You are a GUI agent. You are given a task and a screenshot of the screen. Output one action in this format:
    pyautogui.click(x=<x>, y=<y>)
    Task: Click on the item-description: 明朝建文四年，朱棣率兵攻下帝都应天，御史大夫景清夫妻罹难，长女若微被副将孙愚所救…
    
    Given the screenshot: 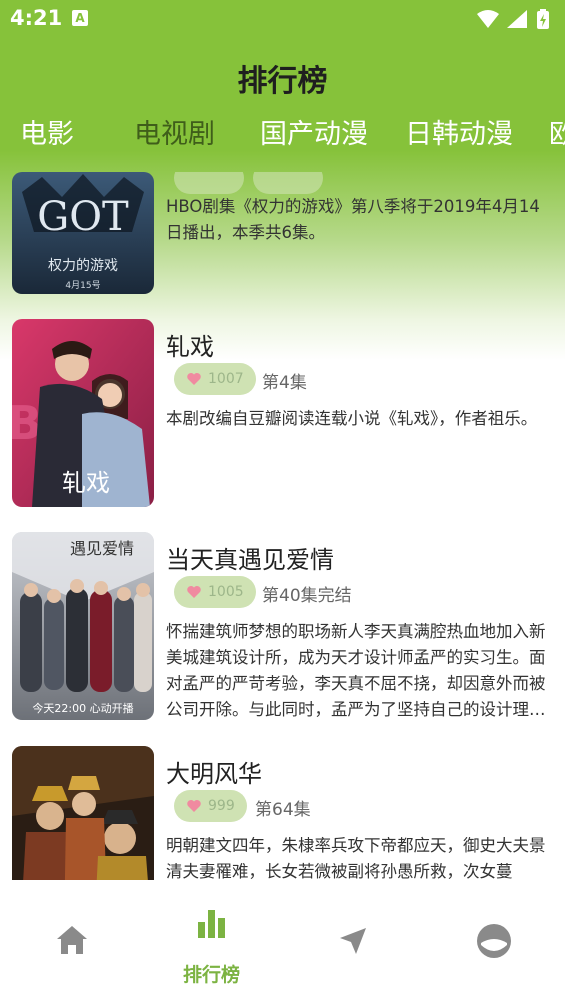 What is the action you would take?
    pyautogui.click(x=356, y=858)
    